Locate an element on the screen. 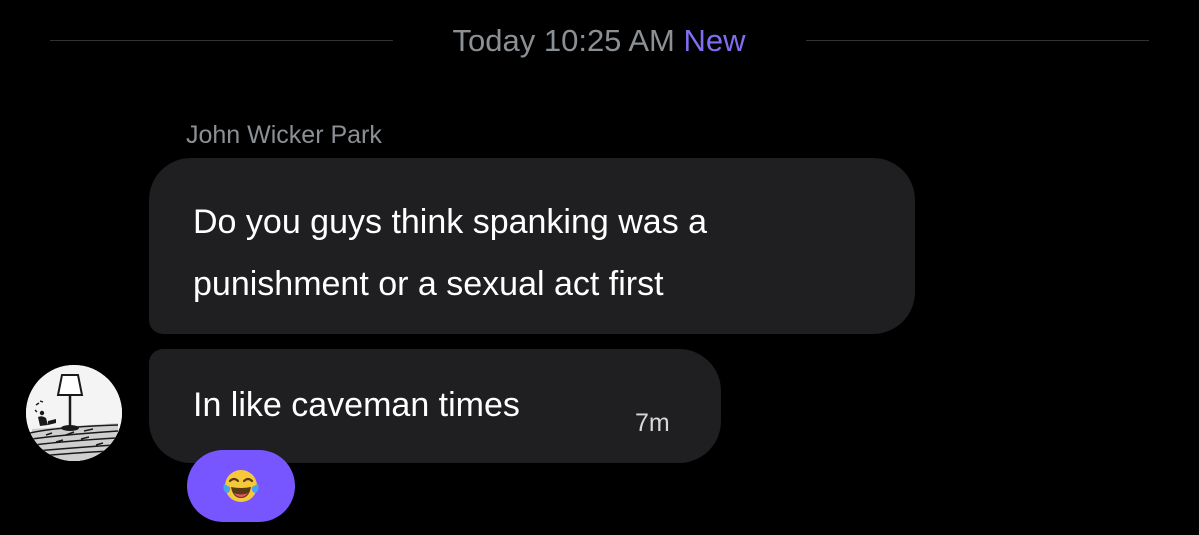 The height and width of the screenshot is (535, 1199). lamp-sketch-avatar-icon is located at coordinates (74, 413).